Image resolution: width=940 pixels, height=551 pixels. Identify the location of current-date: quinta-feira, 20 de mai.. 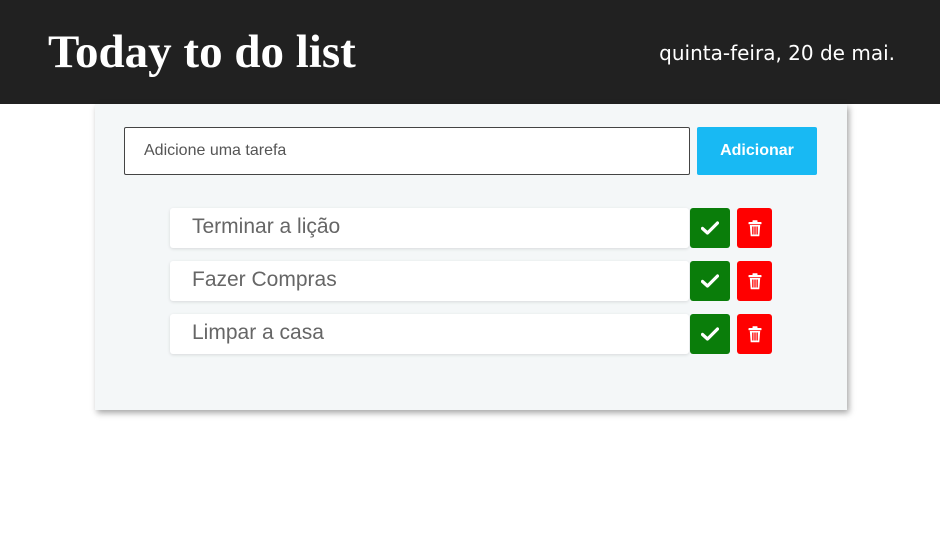
(777, 53).